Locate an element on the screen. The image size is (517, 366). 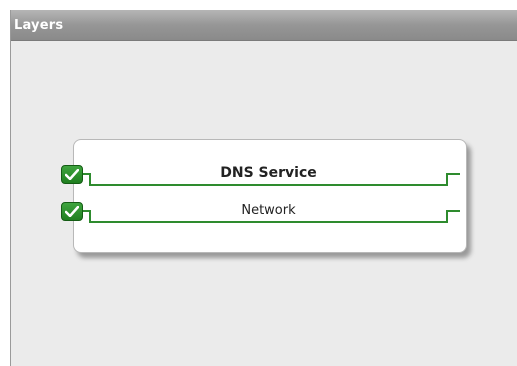
layer-row-dns-service: DNS Service is located at coordinates (263, 176).